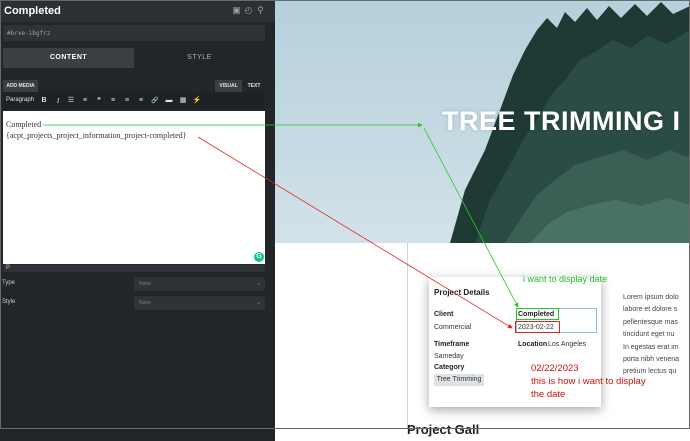 The width and height of the screenshot is (690, 441). I want to click on align-left-icon: ≡, so click(113, 101).